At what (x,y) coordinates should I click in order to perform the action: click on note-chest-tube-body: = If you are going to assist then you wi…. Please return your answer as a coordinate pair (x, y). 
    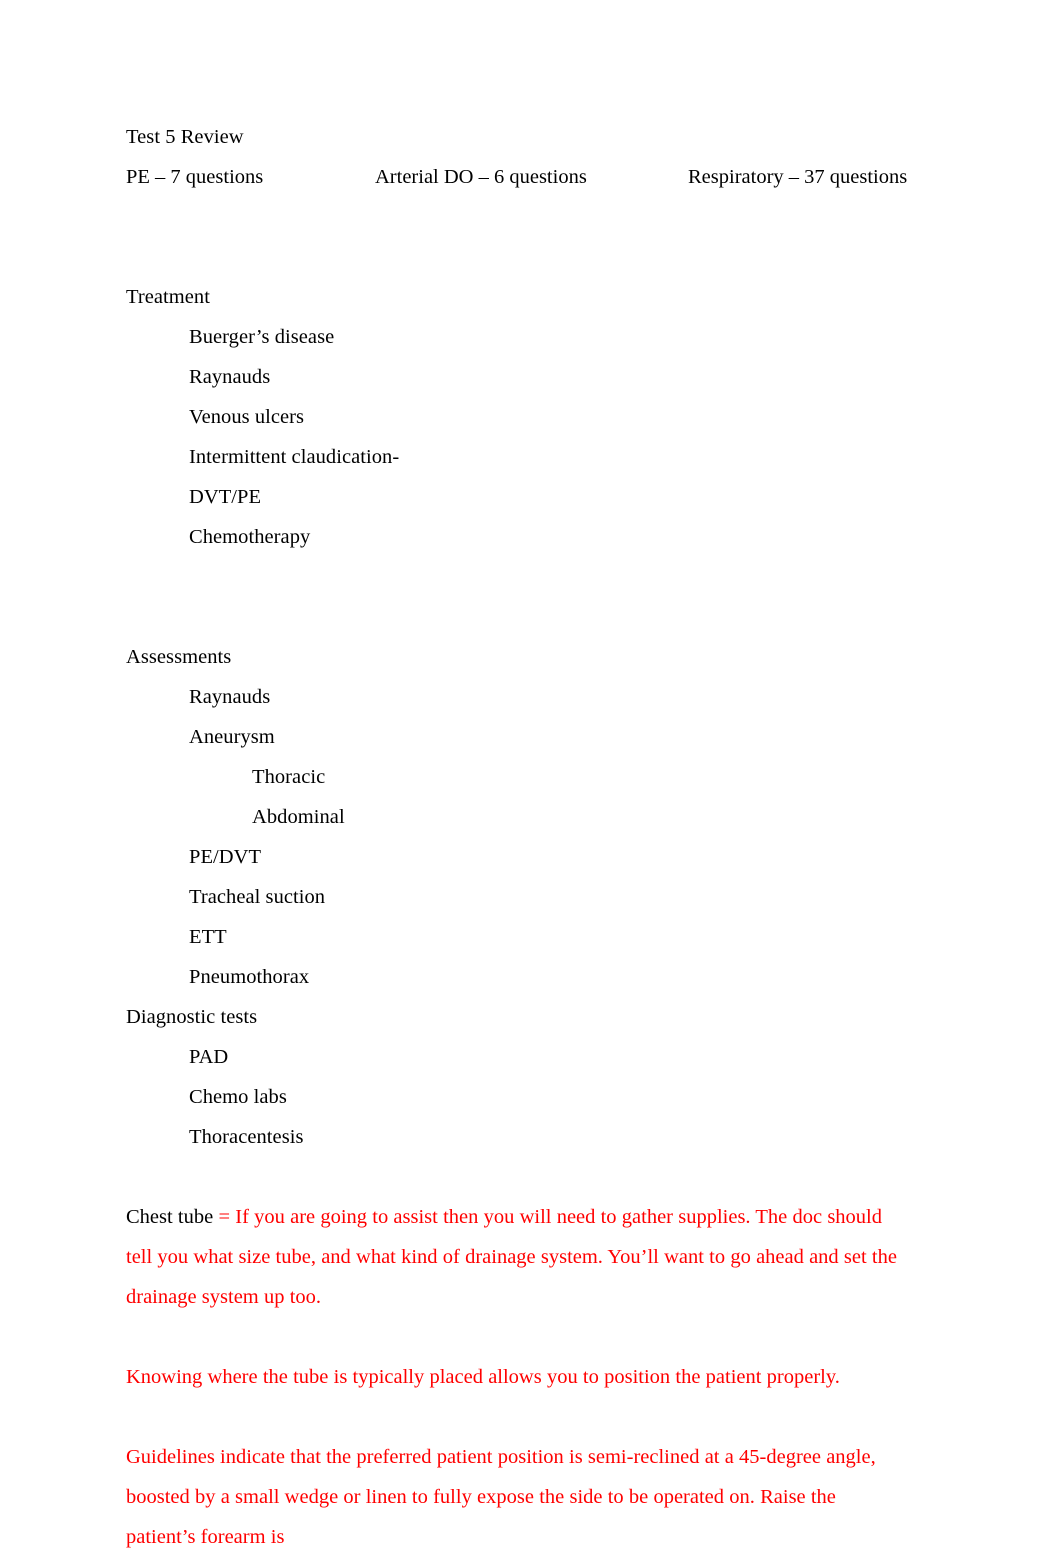
    Looking at the image, I should click on (511, 1257).